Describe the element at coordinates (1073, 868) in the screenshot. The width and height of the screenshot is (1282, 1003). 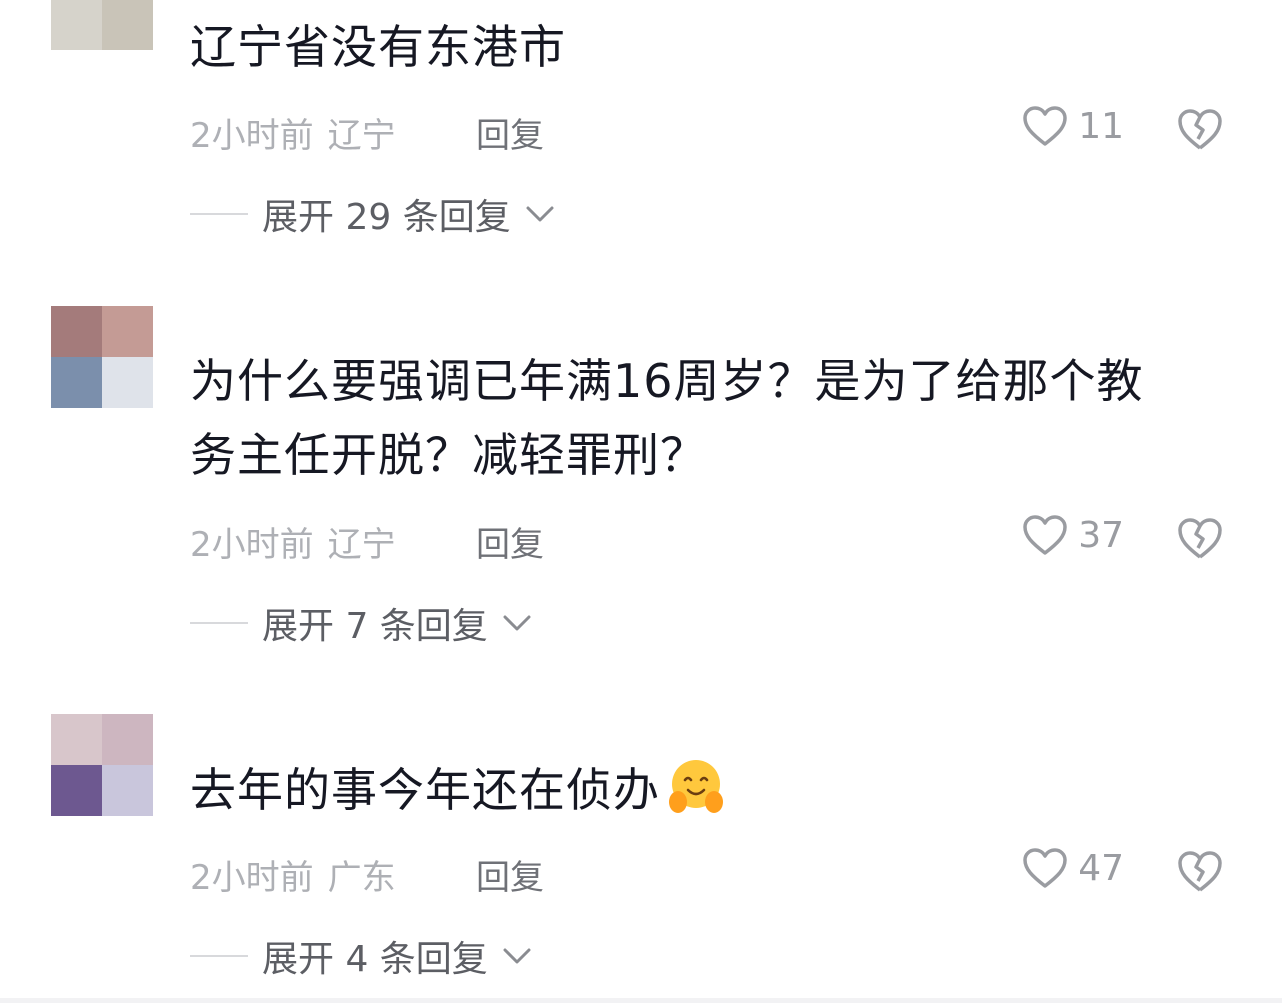
I see `like-button: 47` at that location.